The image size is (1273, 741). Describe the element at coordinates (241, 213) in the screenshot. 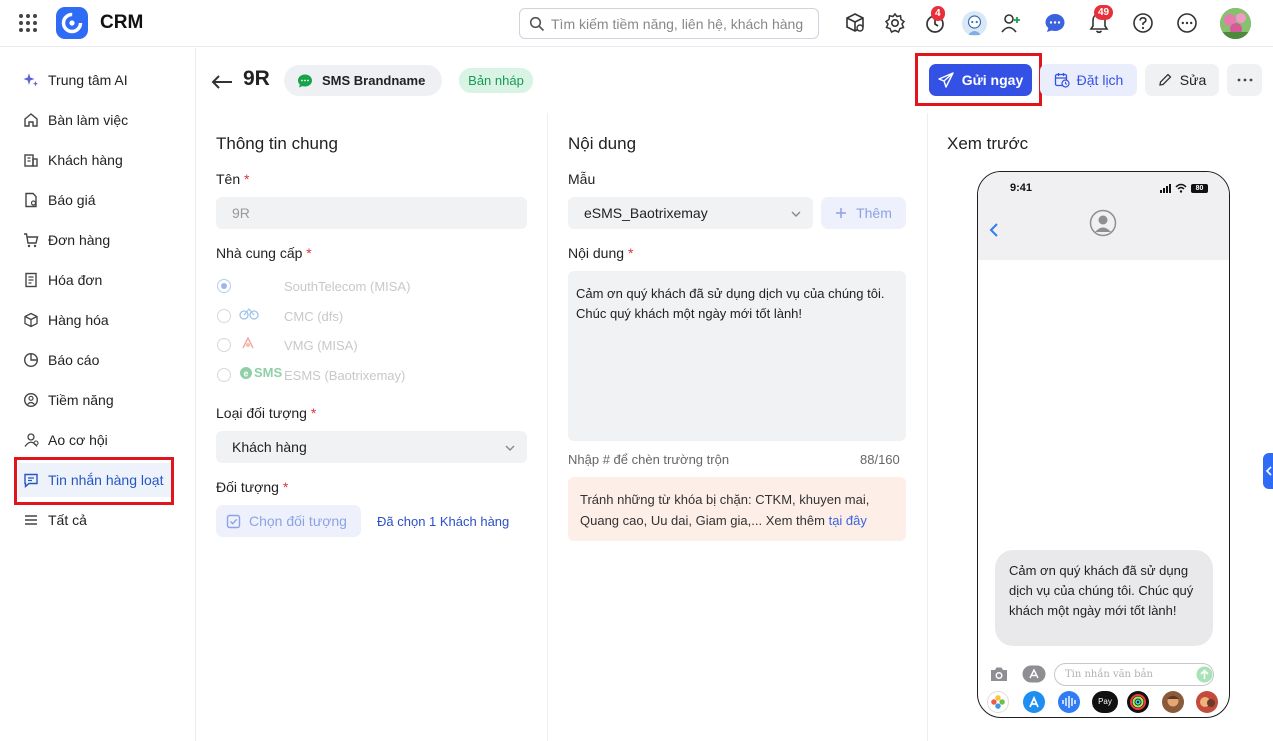

I see `name-value: 9R` at that location.